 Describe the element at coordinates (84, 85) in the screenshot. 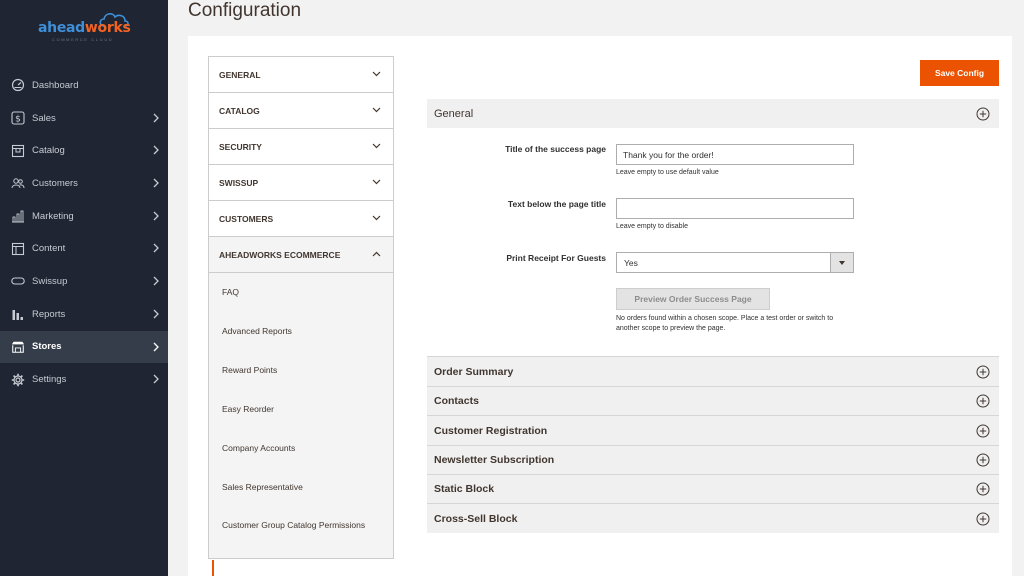

I see `nav-item-dashboard: Dashboard` at that location.